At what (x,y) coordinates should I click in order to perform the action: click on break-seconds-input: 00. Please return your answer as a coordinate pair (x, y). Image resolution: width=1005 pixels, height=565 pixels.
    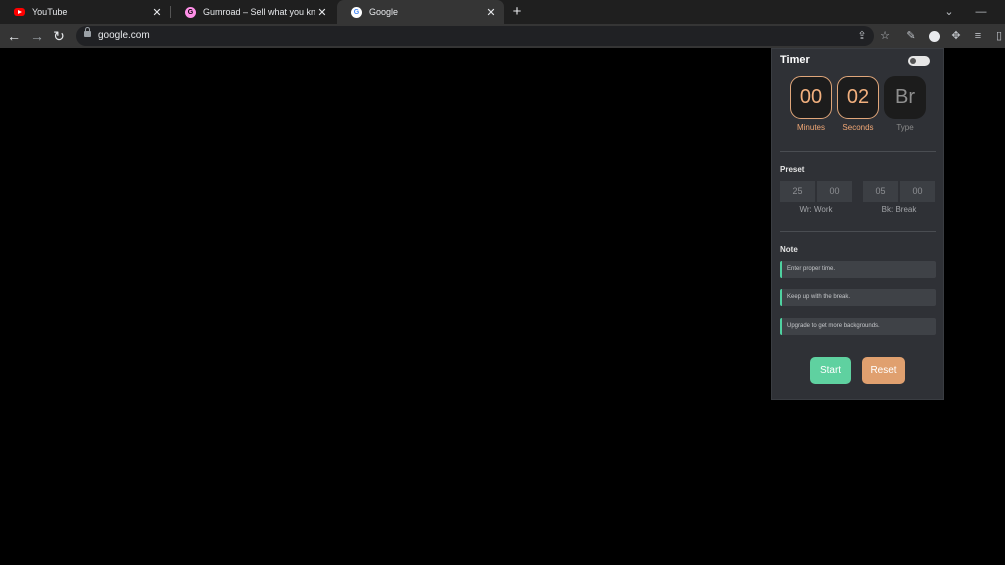
    Looking at the image, I should click on (917, 191).